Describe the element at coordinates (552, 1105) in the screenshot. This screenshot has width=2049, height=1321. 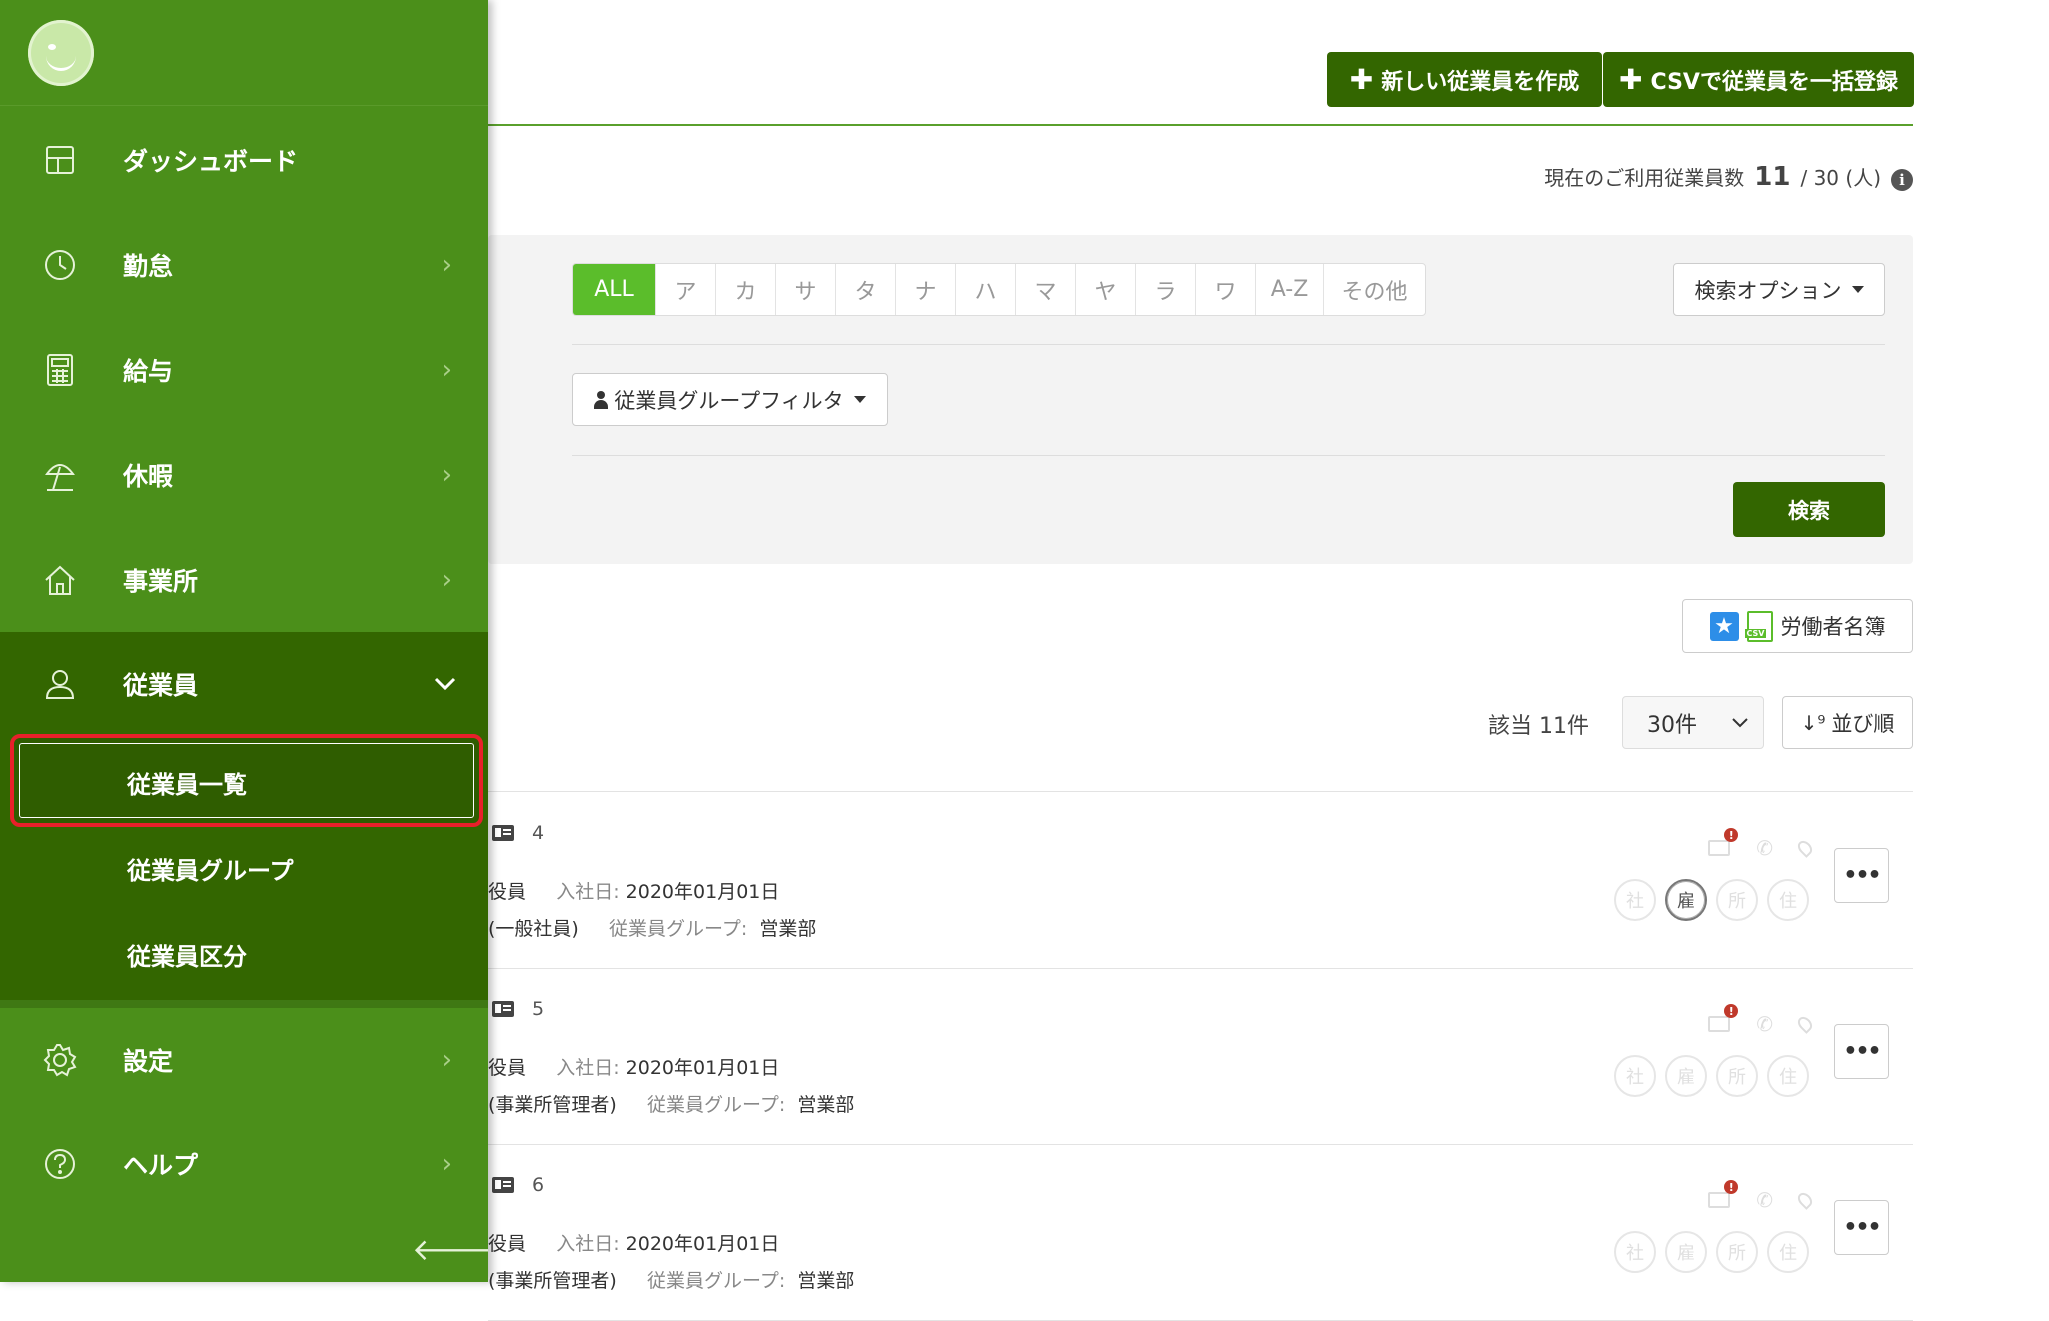
I see `employee-permission: (事業所管理者)` at that location.